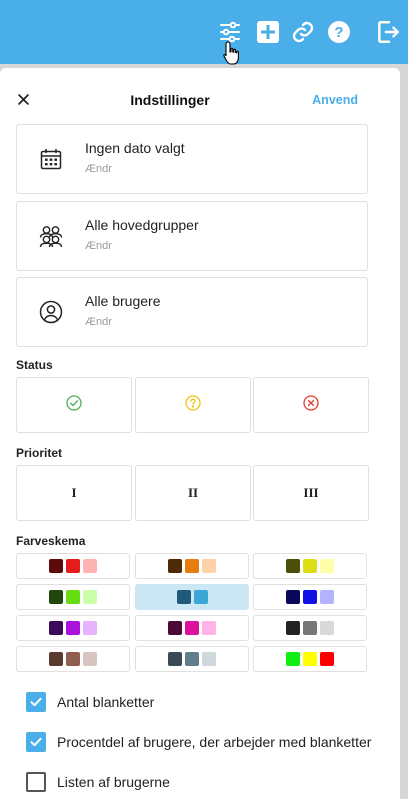  Describe the element at coordinates (232, 53) in the screenshot. I see `hand-cursor-icon` at that location.